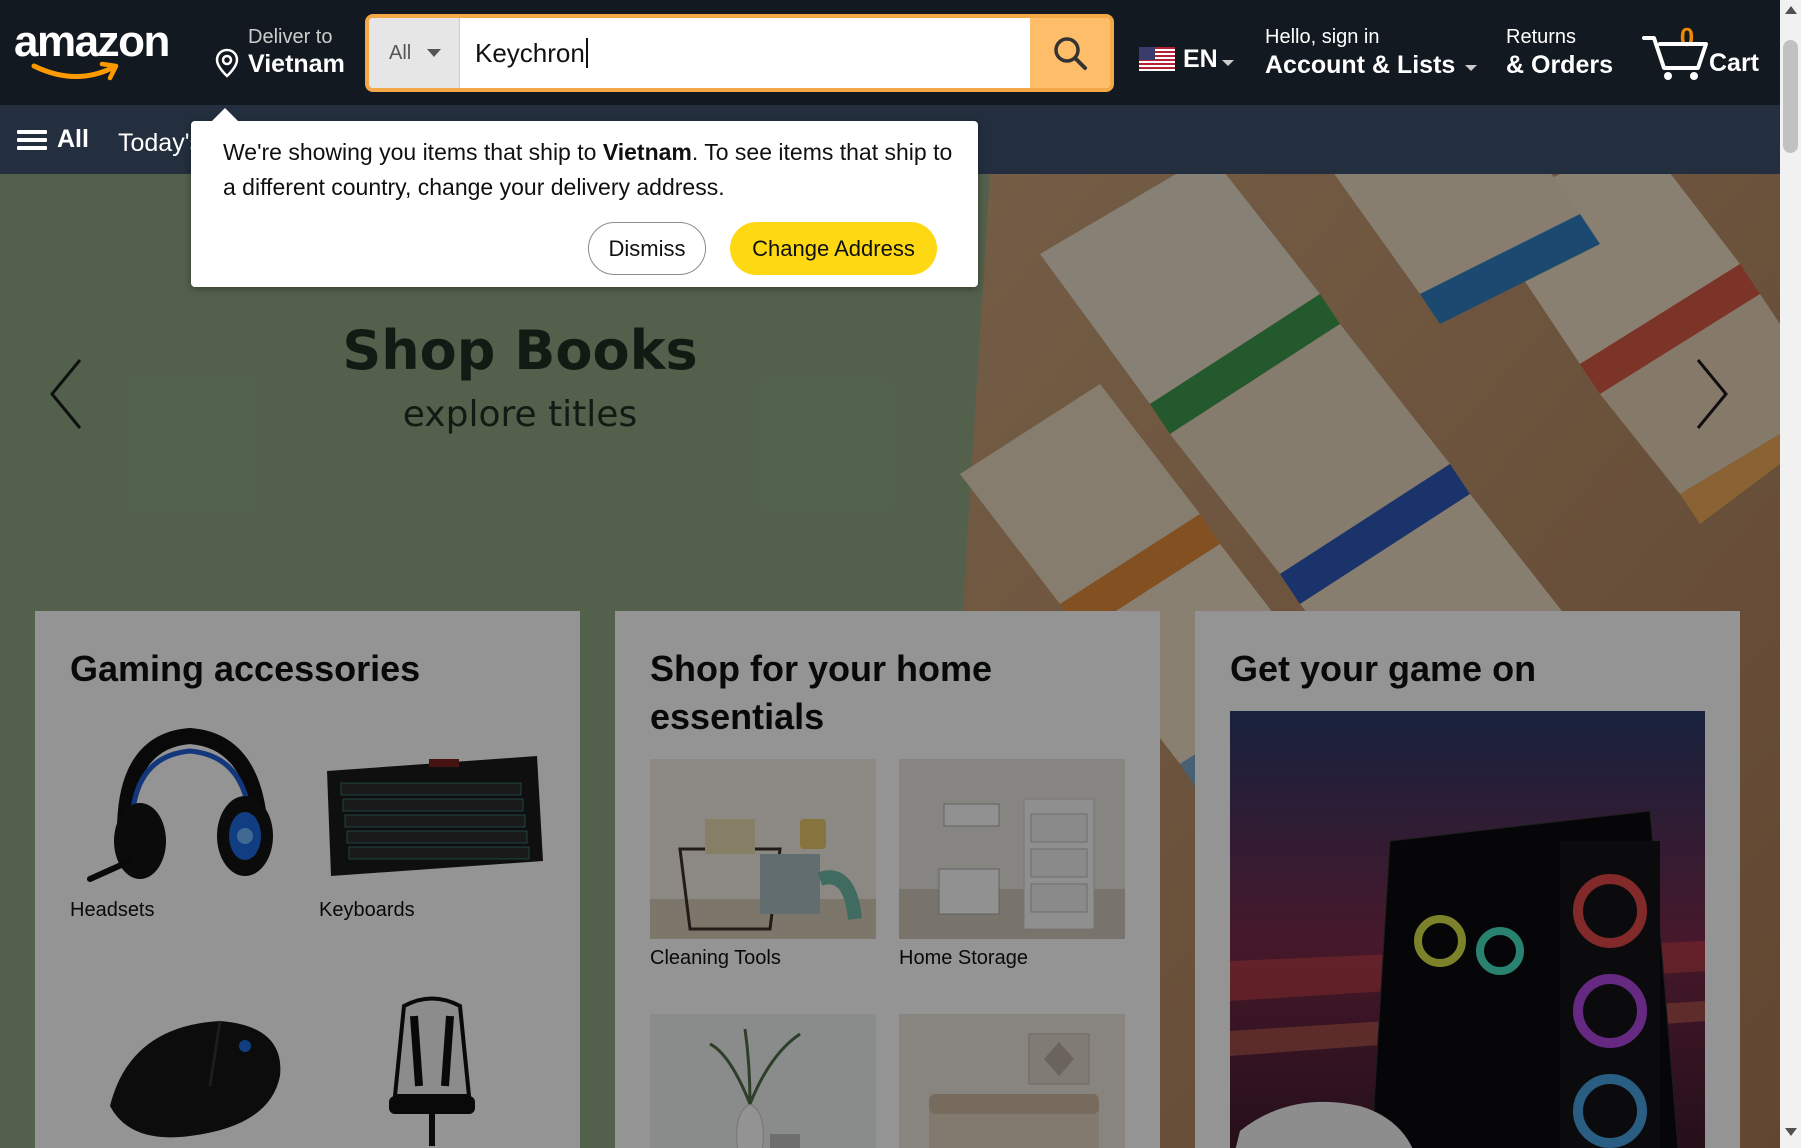 The image size is (1801, 1148). What do you see at coordinates (413, 152) in the screenshot?
I see `popover-message-start: We're showing you items that ship to` at bounding box center [413, 152].